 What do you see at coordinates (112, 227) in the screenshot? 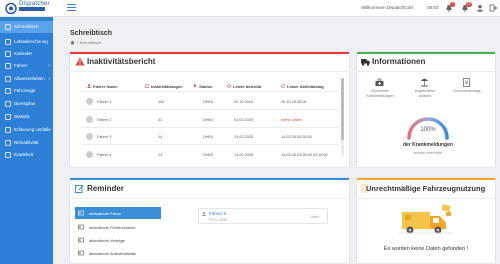
I see `reminder-item-label: ablaufende Führerscheine` at bounding box center [112, 227].